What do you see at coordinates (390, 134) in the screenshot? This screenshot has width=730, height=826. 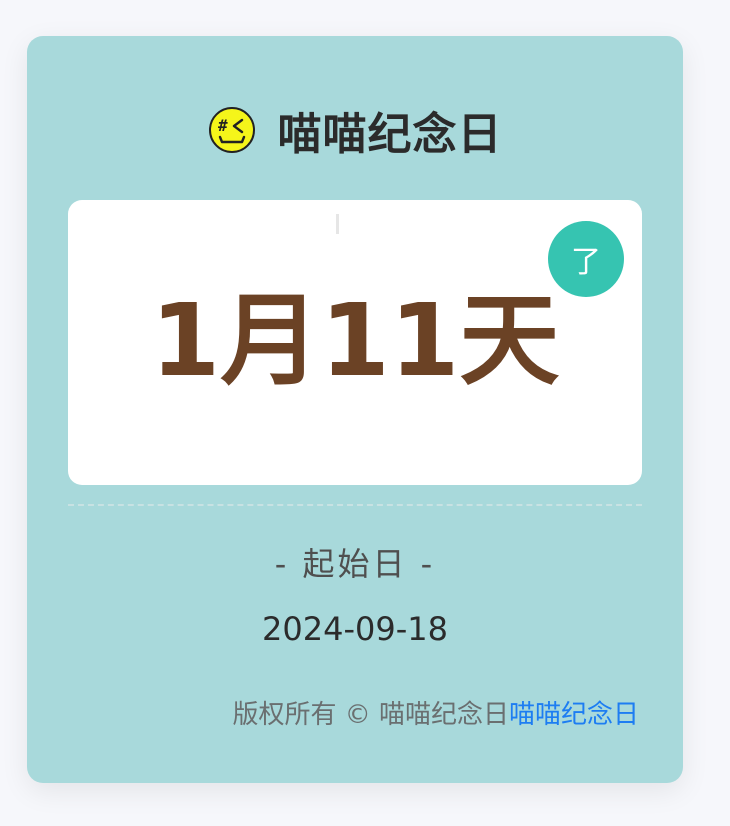 I see `page-title: 喵喵纪念日` at bounding box center [390, 134].